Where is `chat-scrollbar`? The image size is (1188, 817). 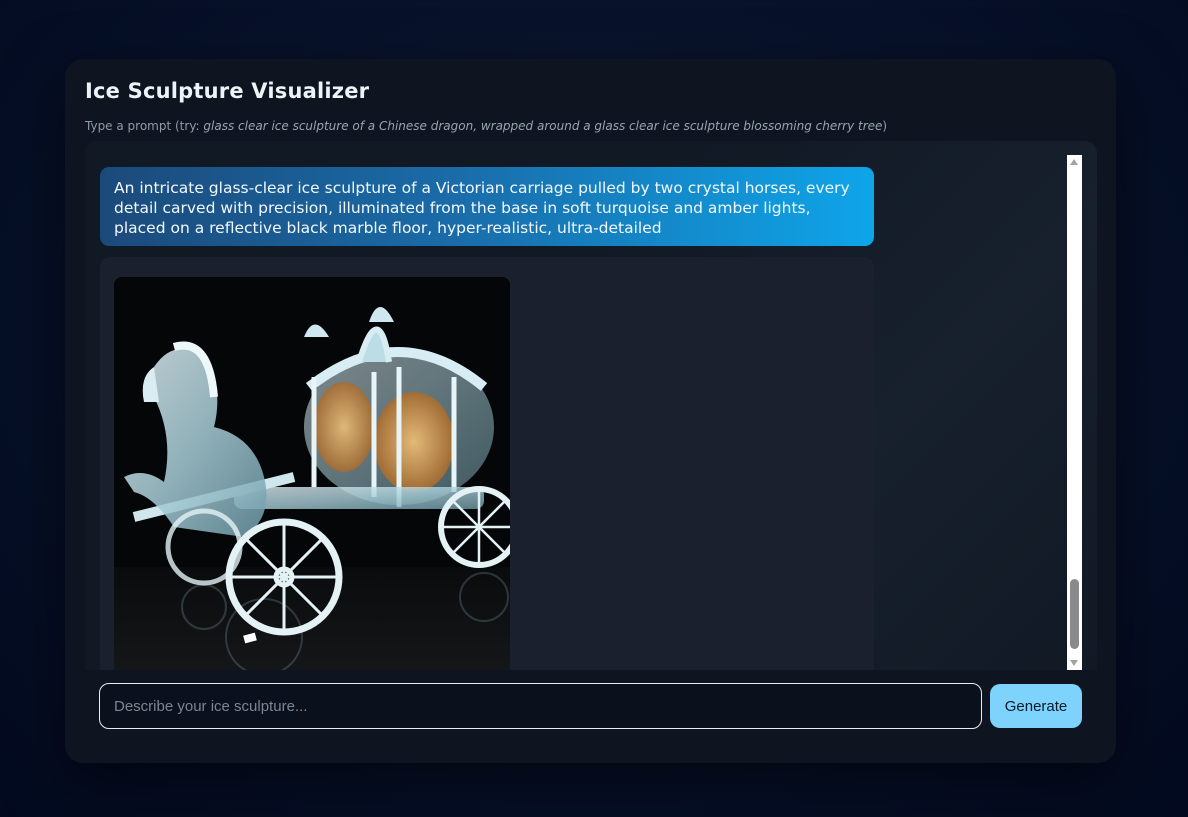
chat-scrollbar is located at coordinates (1074, 412).